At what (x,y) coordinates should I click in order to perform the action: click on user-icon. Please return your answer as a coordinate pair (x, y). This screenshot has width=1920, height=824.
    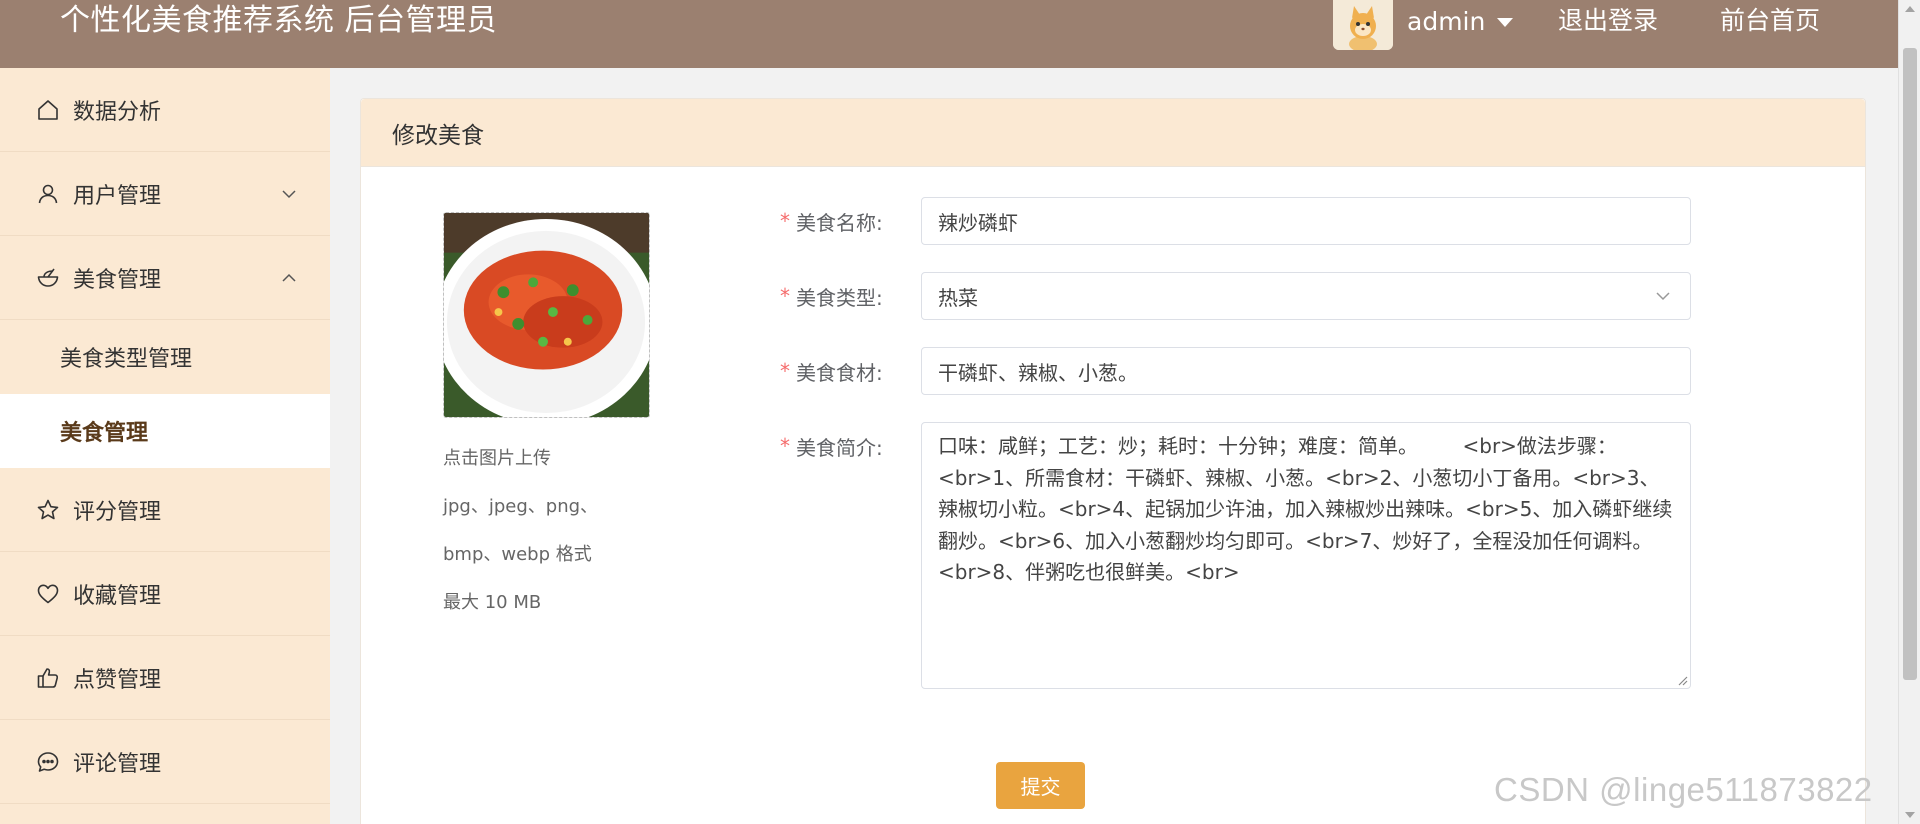
    Looking at the image, I should click on (48, 194).